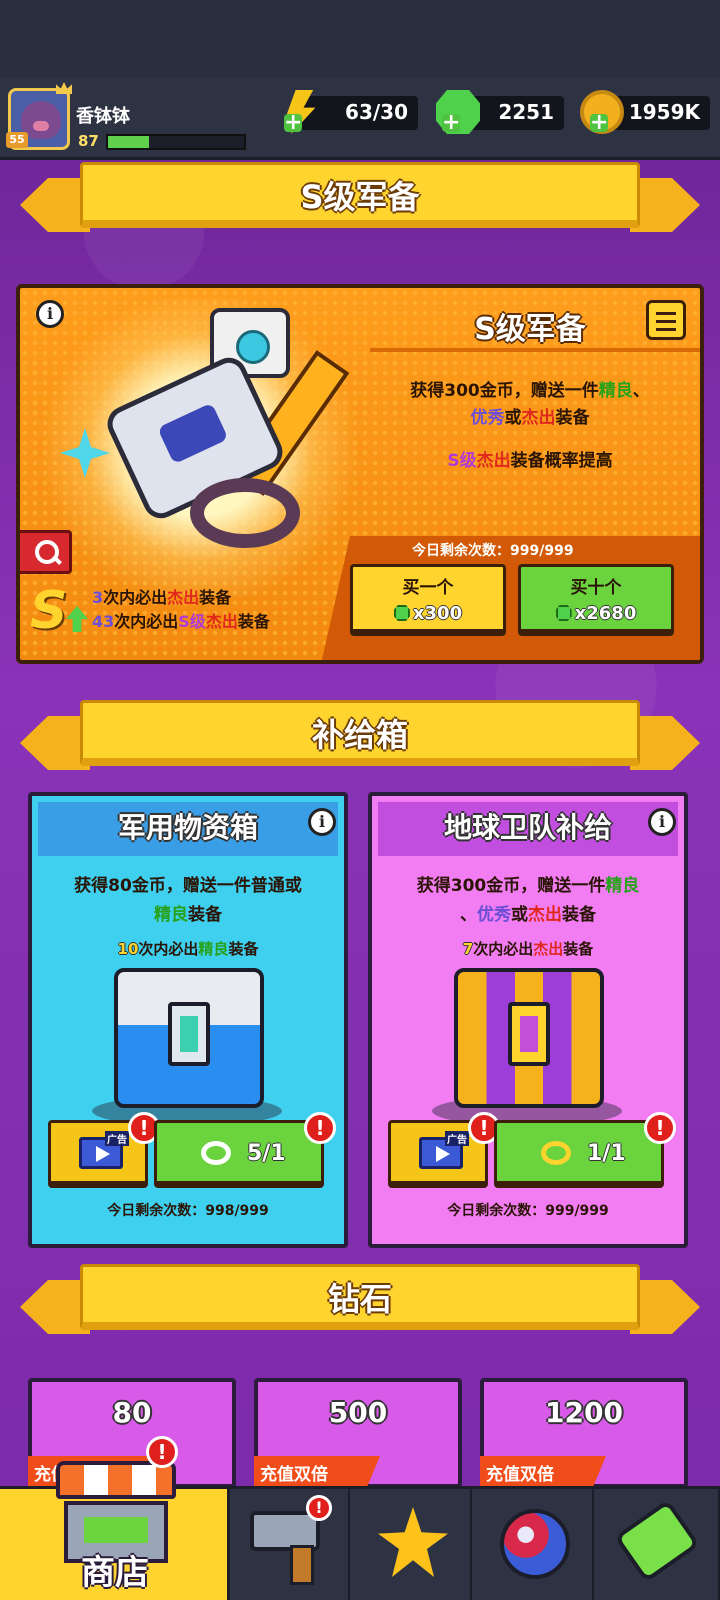 This screenshot has width=720, height=1600. What do you see at coordinates (556, 1153) in the screenshot?
I see `gold-key-icon` at bounding box center [556, 1153].